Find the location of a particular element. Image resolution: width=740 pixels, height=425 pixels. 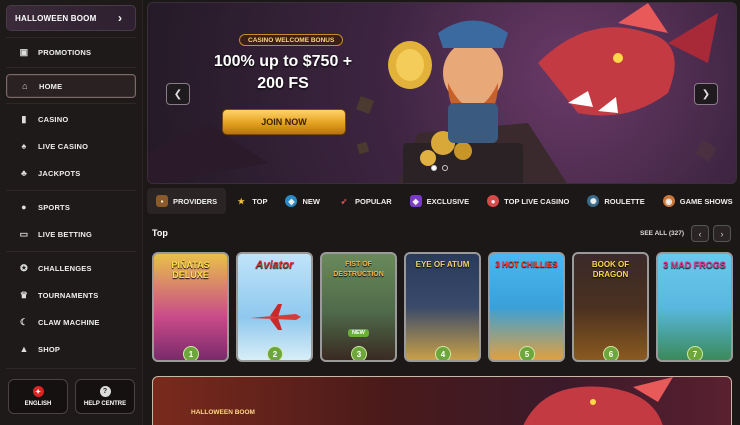

game-tile: FIST OF DESTRUCTION NEW 3 is located at coordinates (358, 307).